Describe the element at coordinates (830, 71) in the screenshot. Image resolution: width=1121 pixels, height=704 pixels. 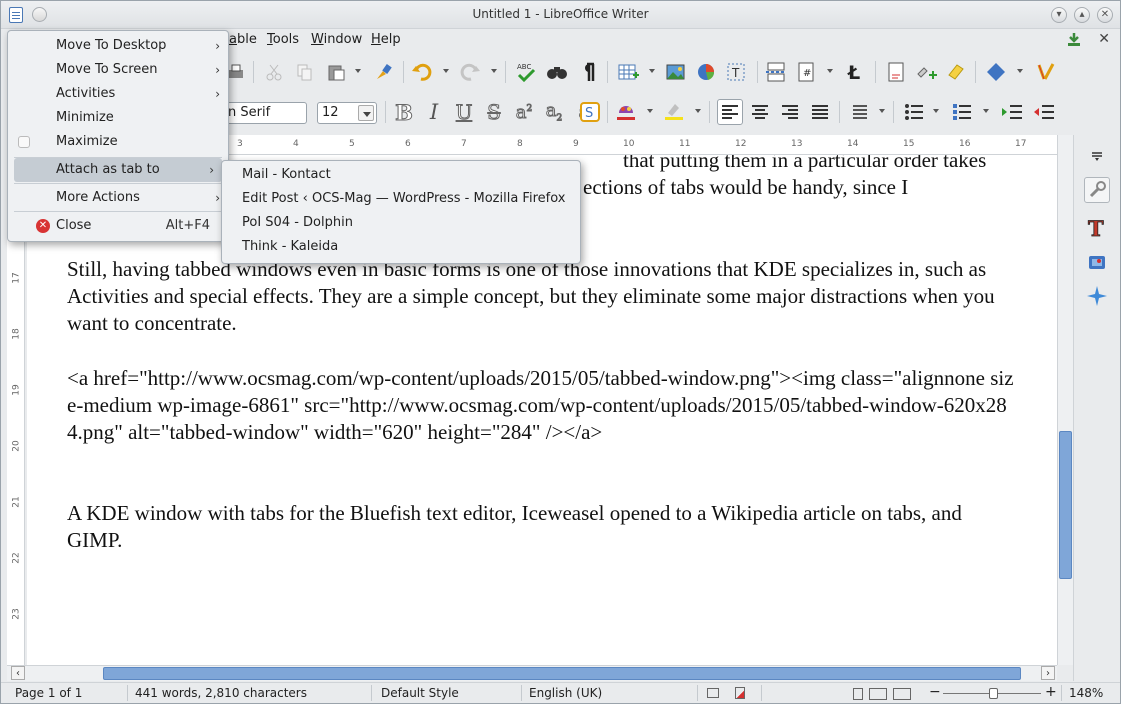
I see `field-dropdown-icon` at that location.